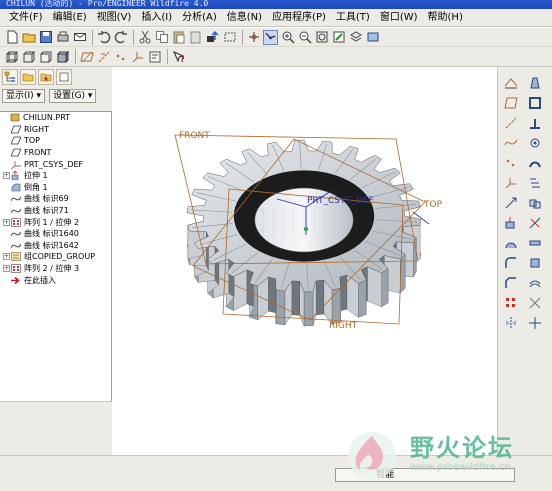 The image size is (552, 491). What do you see at coordinates (55, 246) in the screenshot?
I see `tree-item: 曲线 标识1642` at bounding box center [55, 246].